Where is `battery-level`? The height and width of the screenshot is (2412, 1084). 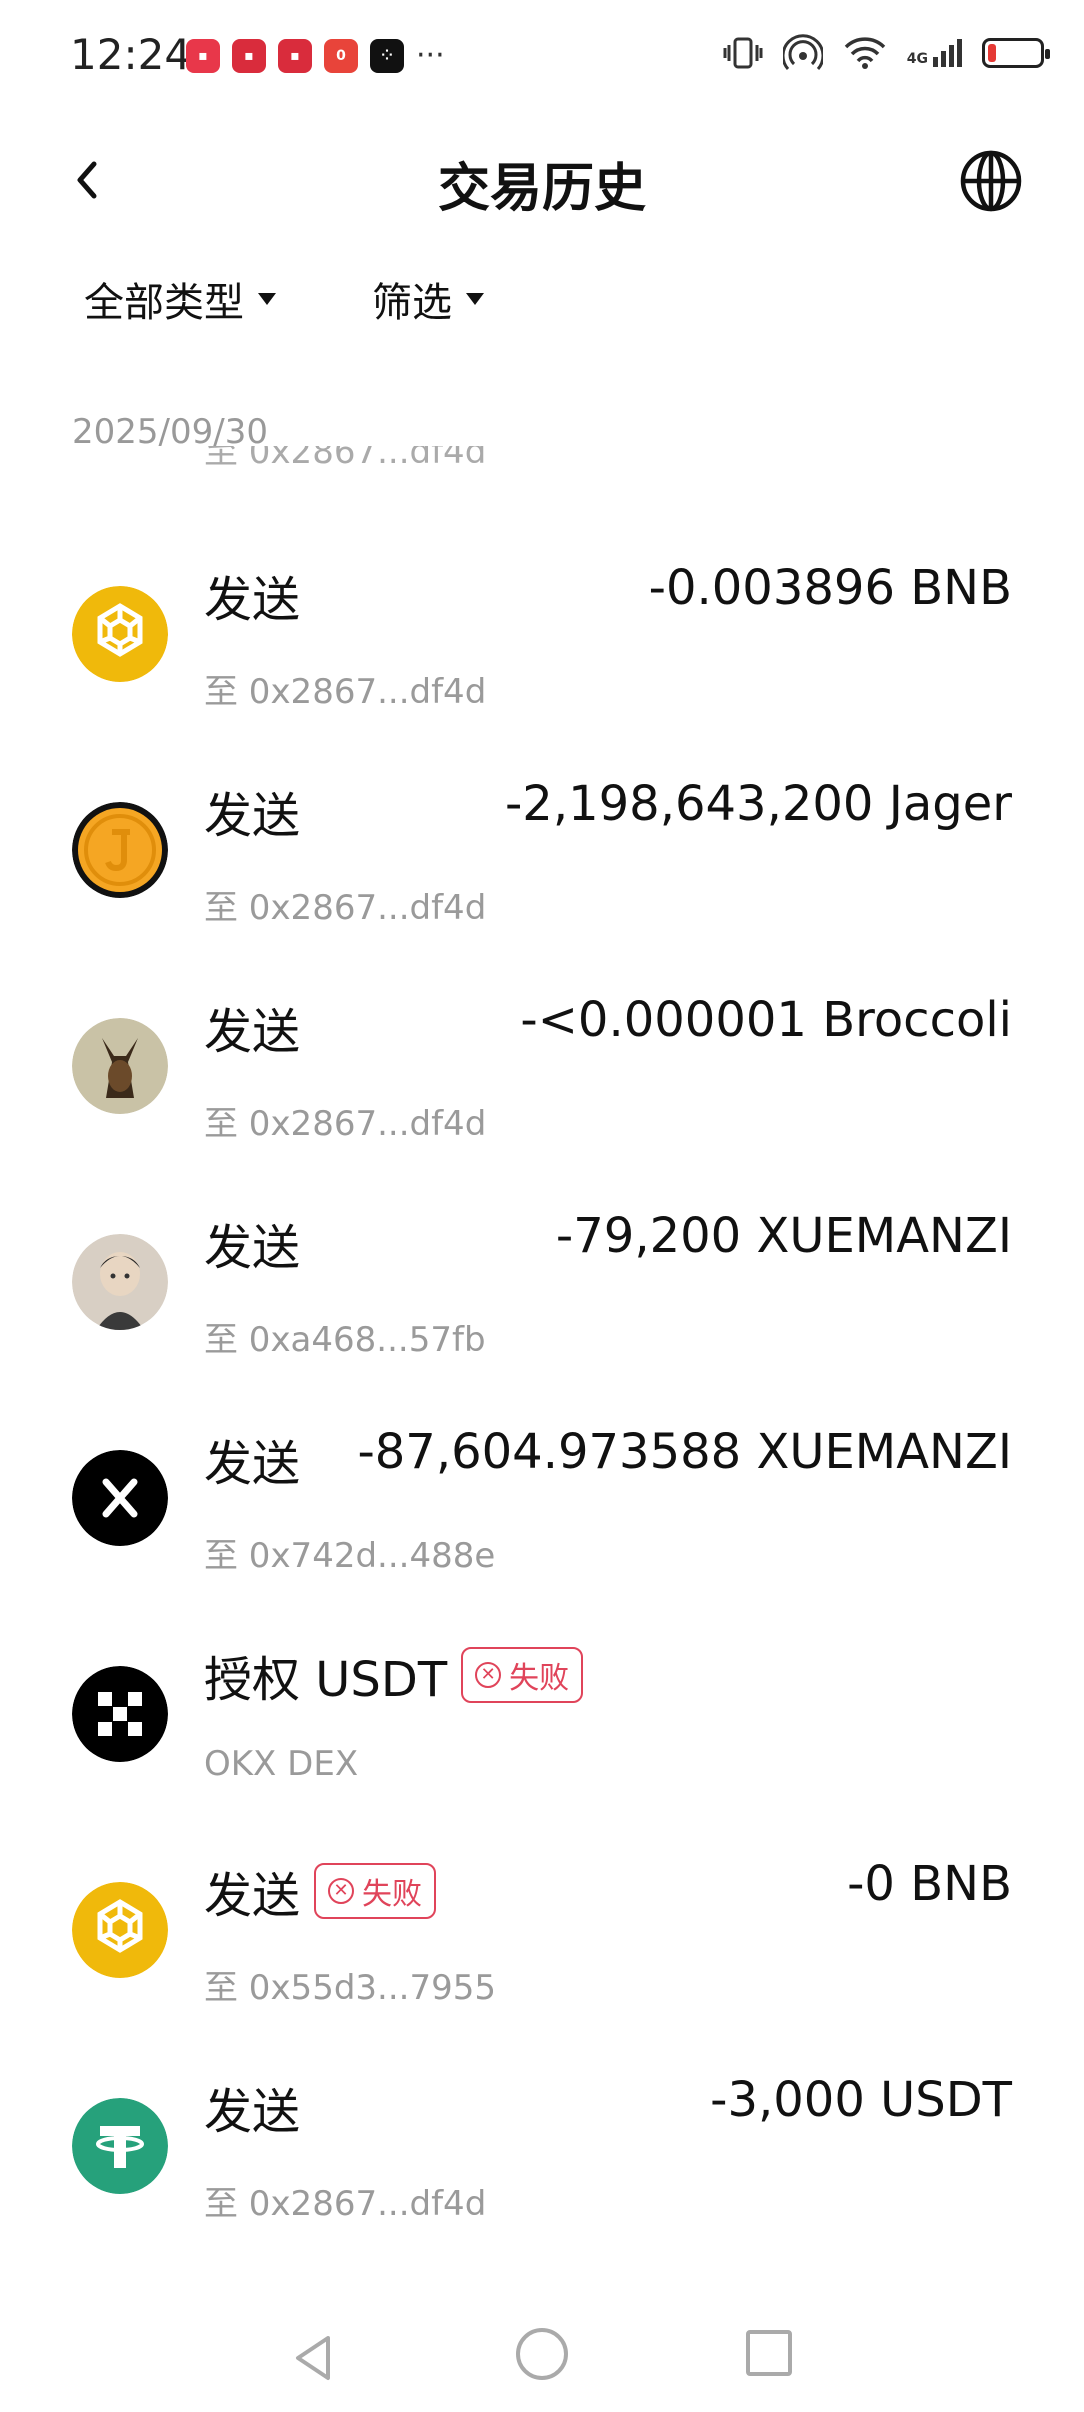
battery-level is located at coordinates (992, 53).